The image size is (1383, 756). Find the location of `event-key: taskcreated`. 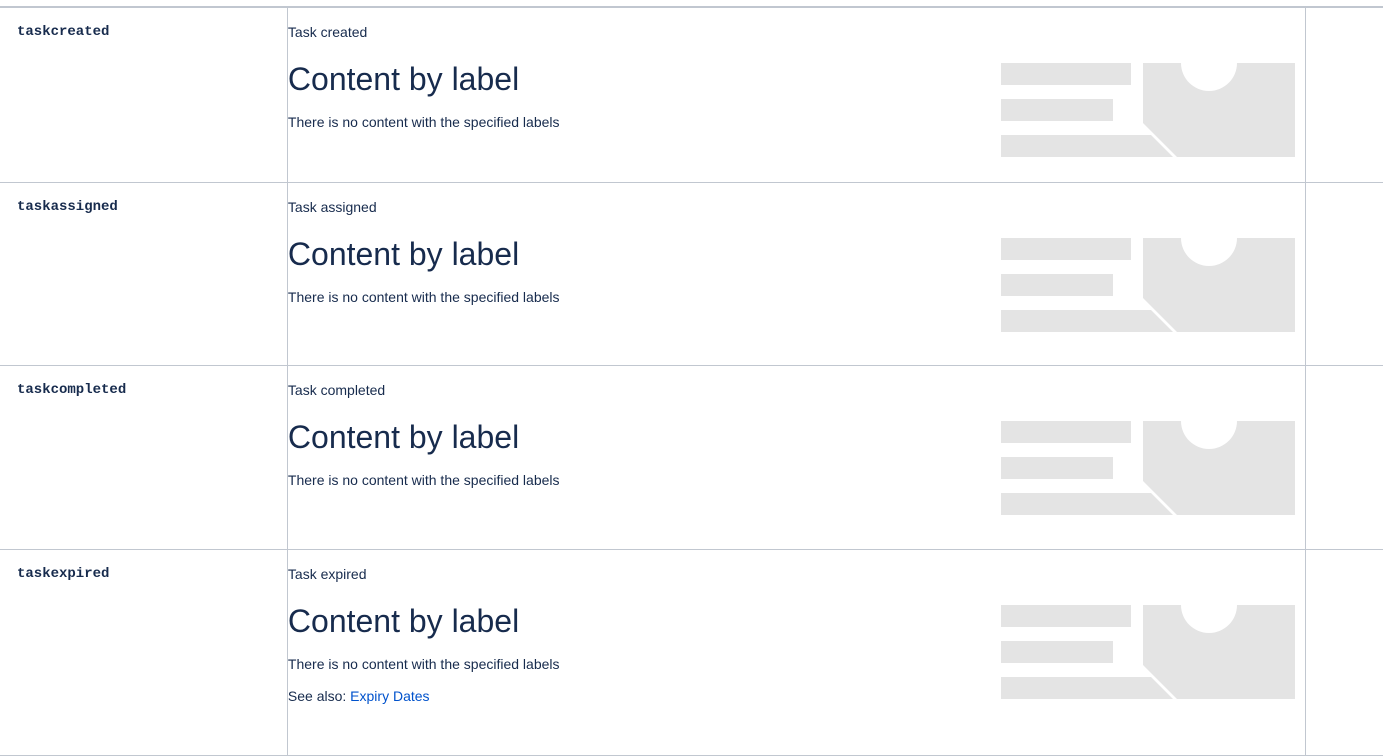

event-key: taskcreated is located at coordinates (63, 32).